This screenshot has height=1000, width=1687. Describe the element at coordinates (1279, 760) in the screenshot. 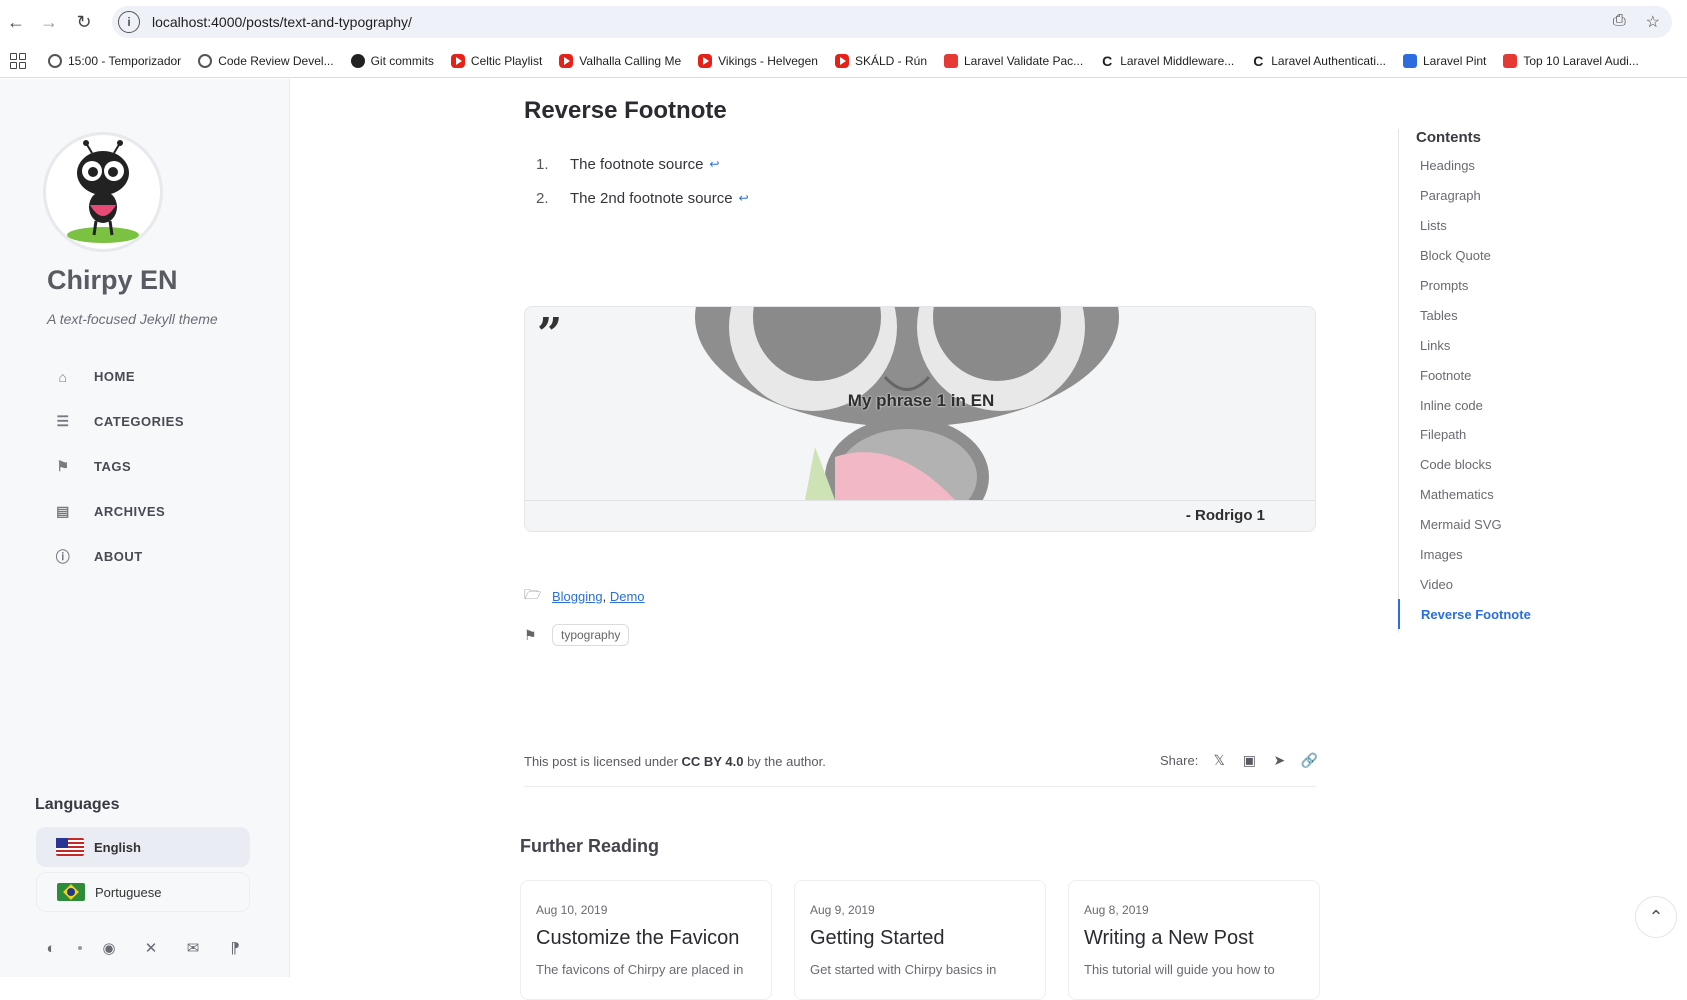

I see `telegram-icon: ➤` at that location.